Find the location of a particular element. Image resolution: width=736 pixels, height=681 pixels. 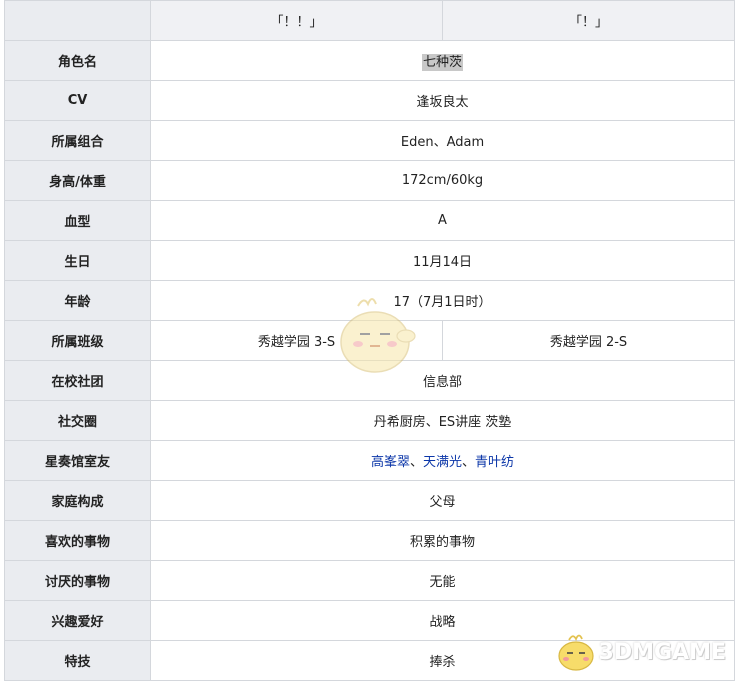

row-label-unit: 所属组合 is located at coordinates (77, 140).